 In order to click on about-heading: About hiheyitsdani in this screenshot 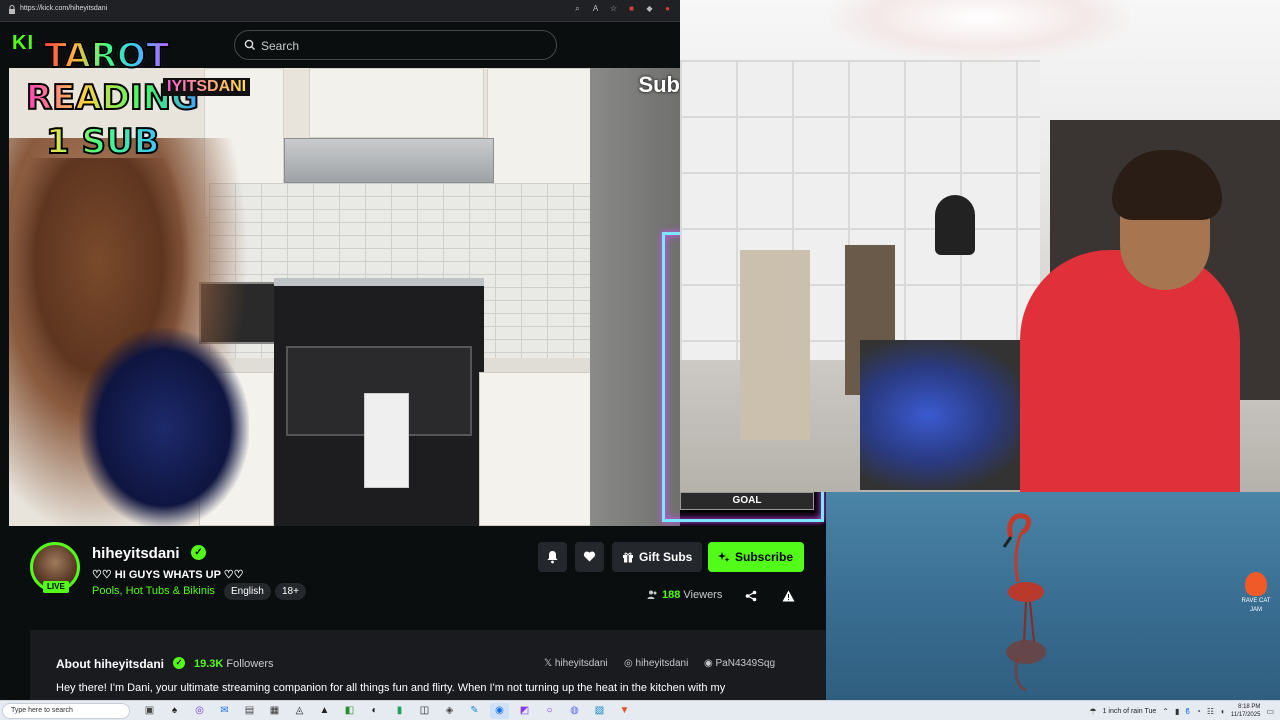, I will do `click(110, 664)`.